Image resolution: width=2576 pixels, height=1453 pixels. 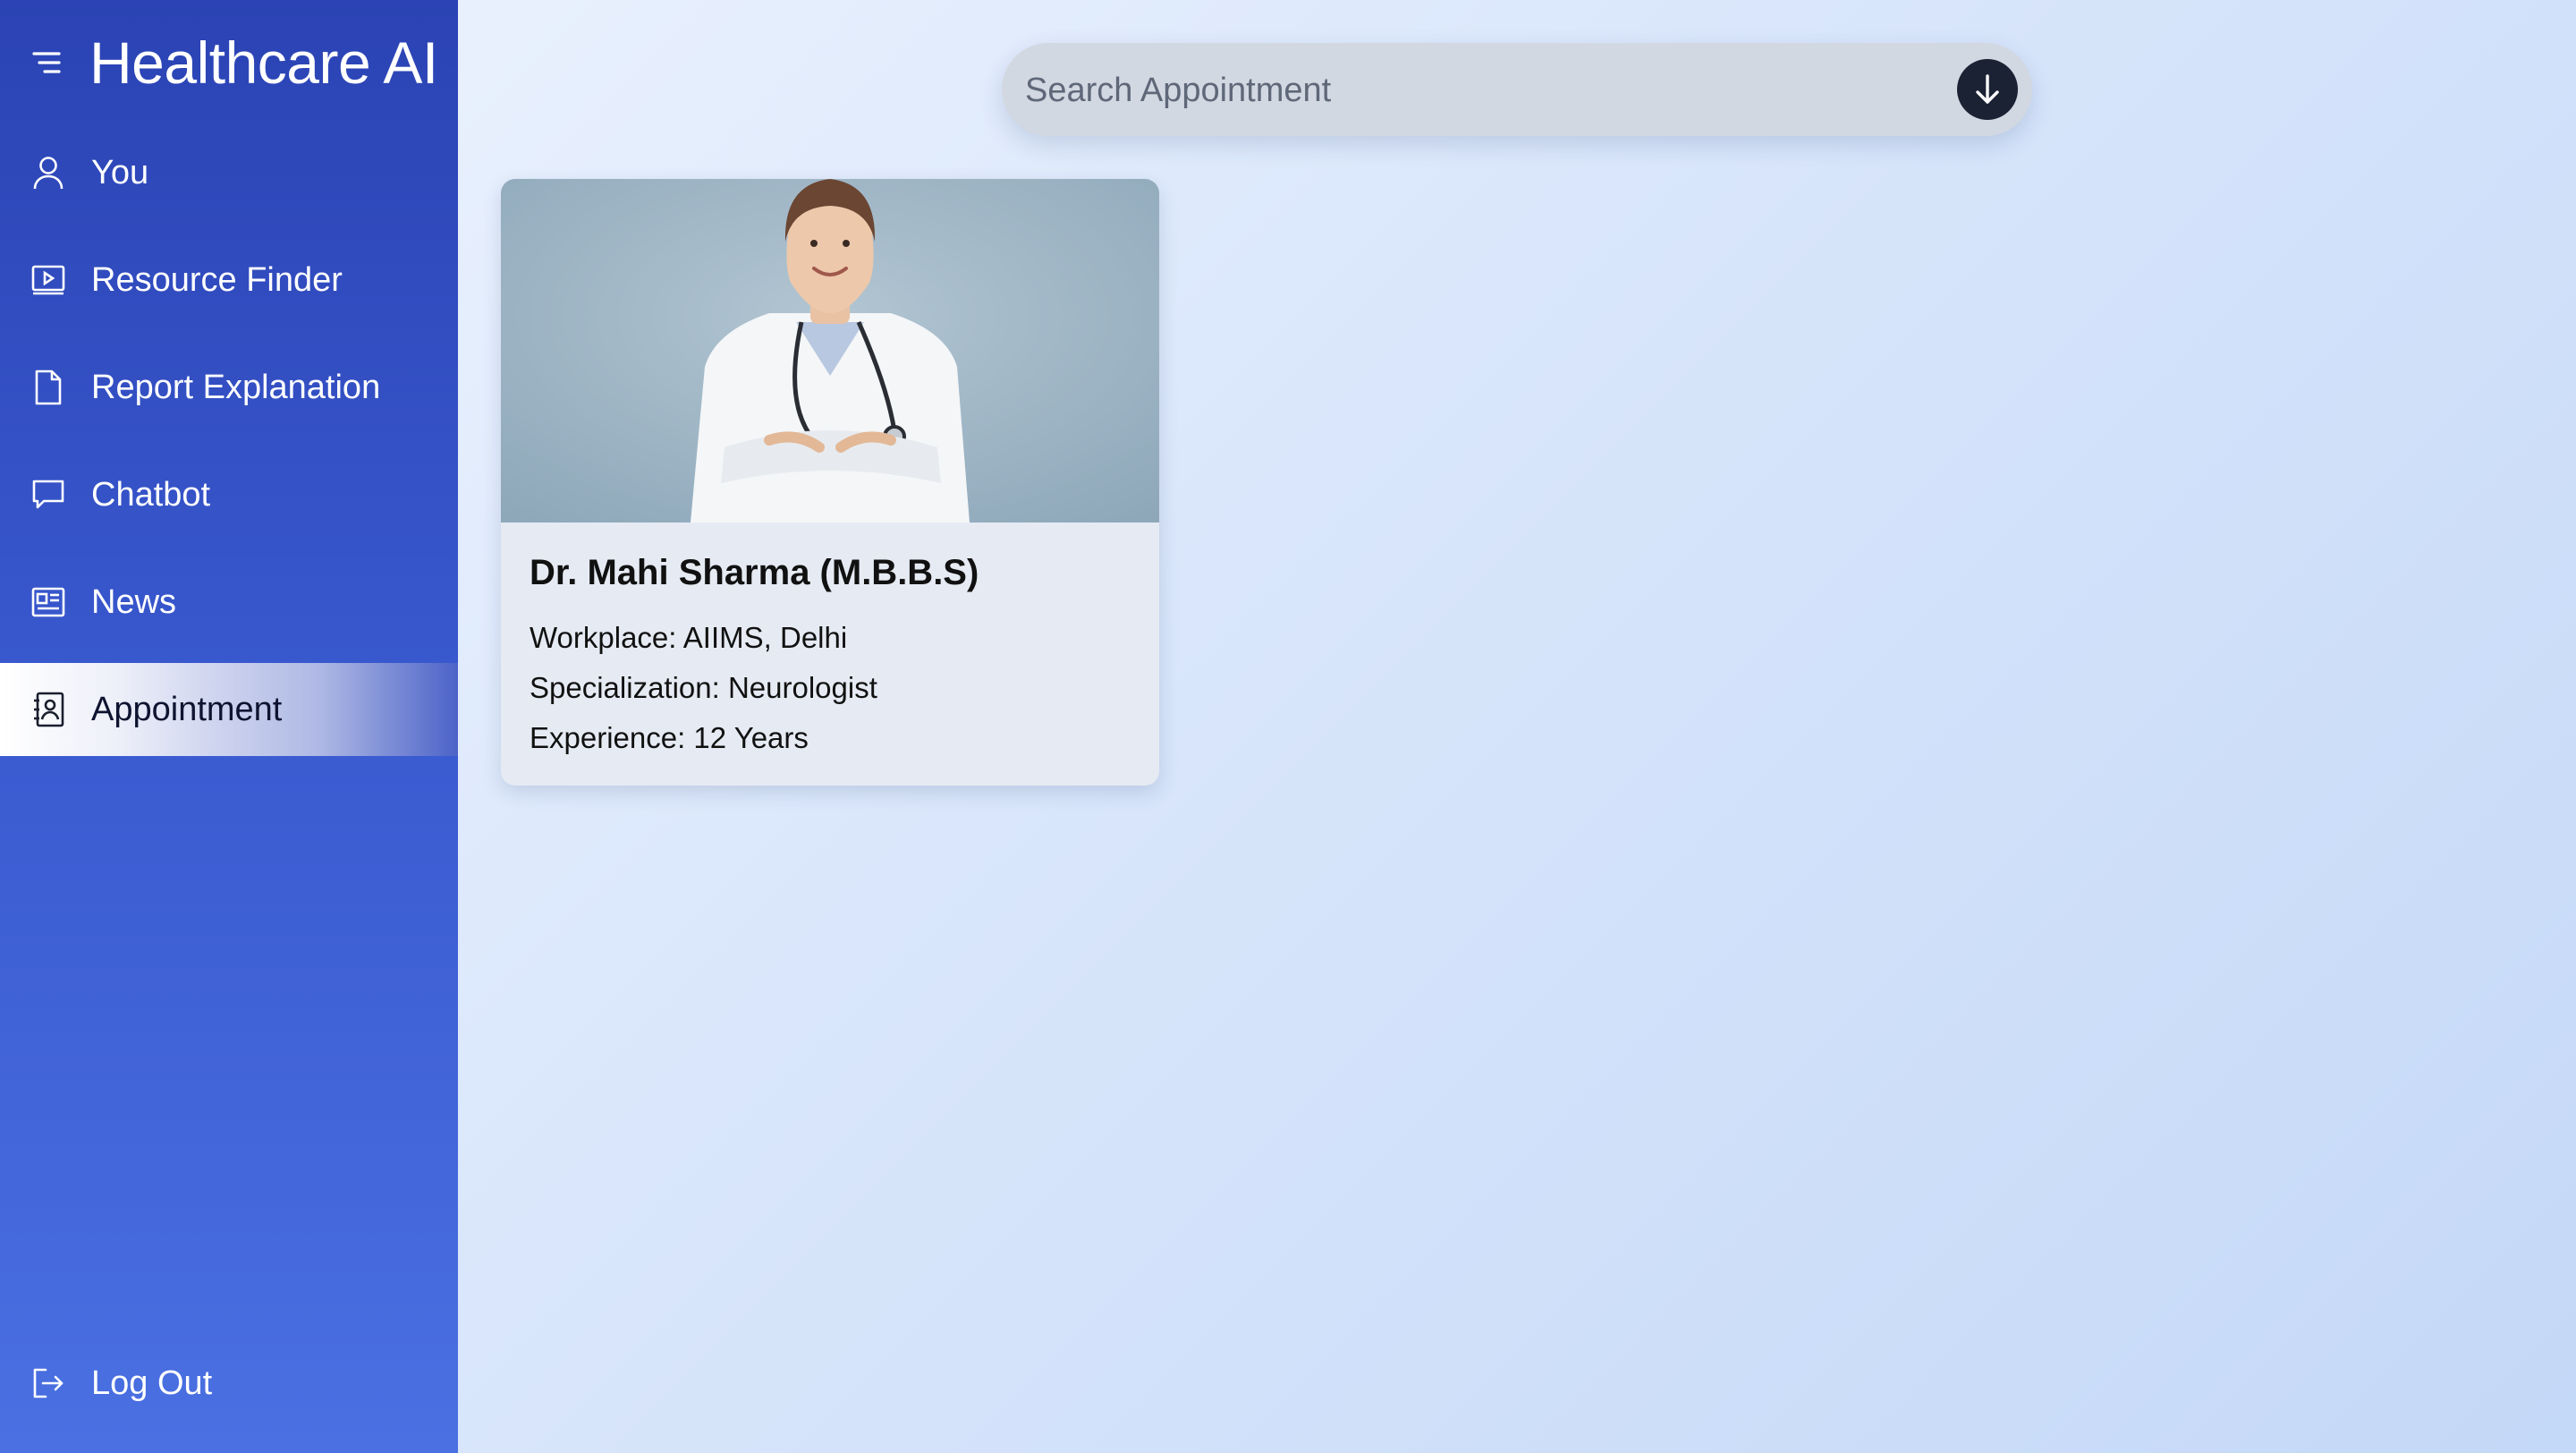 I want to click on sidebar-item-label: Chatbot, so click(x=151, y=494).